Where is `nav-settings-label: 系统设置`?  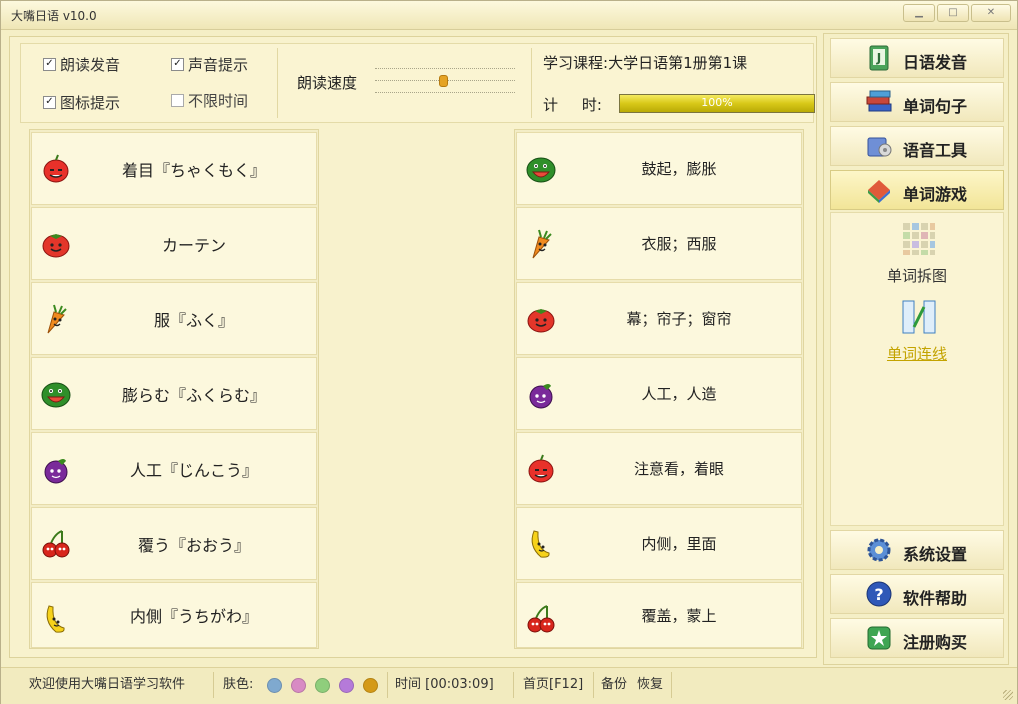
nav-settings-label: 系统设置 is located at coordinates (935, 554).